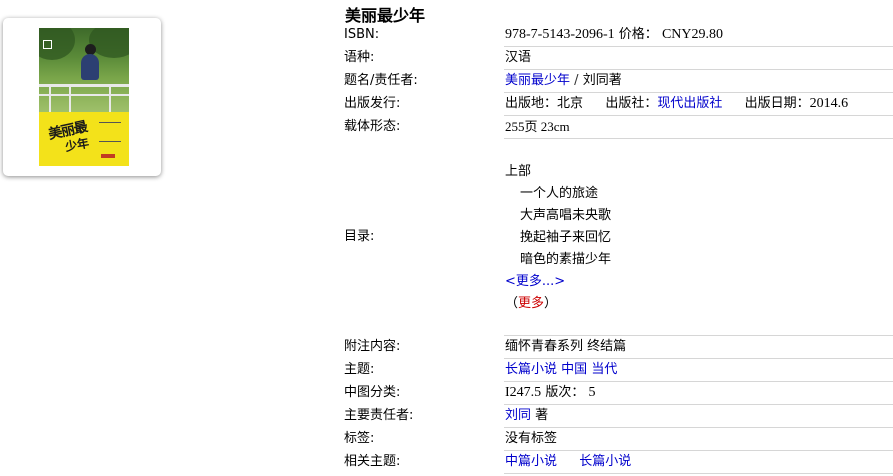 The image size is (893, 476). Describe the element at coordinates (602, 80) in the screenshot. I see `author-statement: 刘同著` at that location.